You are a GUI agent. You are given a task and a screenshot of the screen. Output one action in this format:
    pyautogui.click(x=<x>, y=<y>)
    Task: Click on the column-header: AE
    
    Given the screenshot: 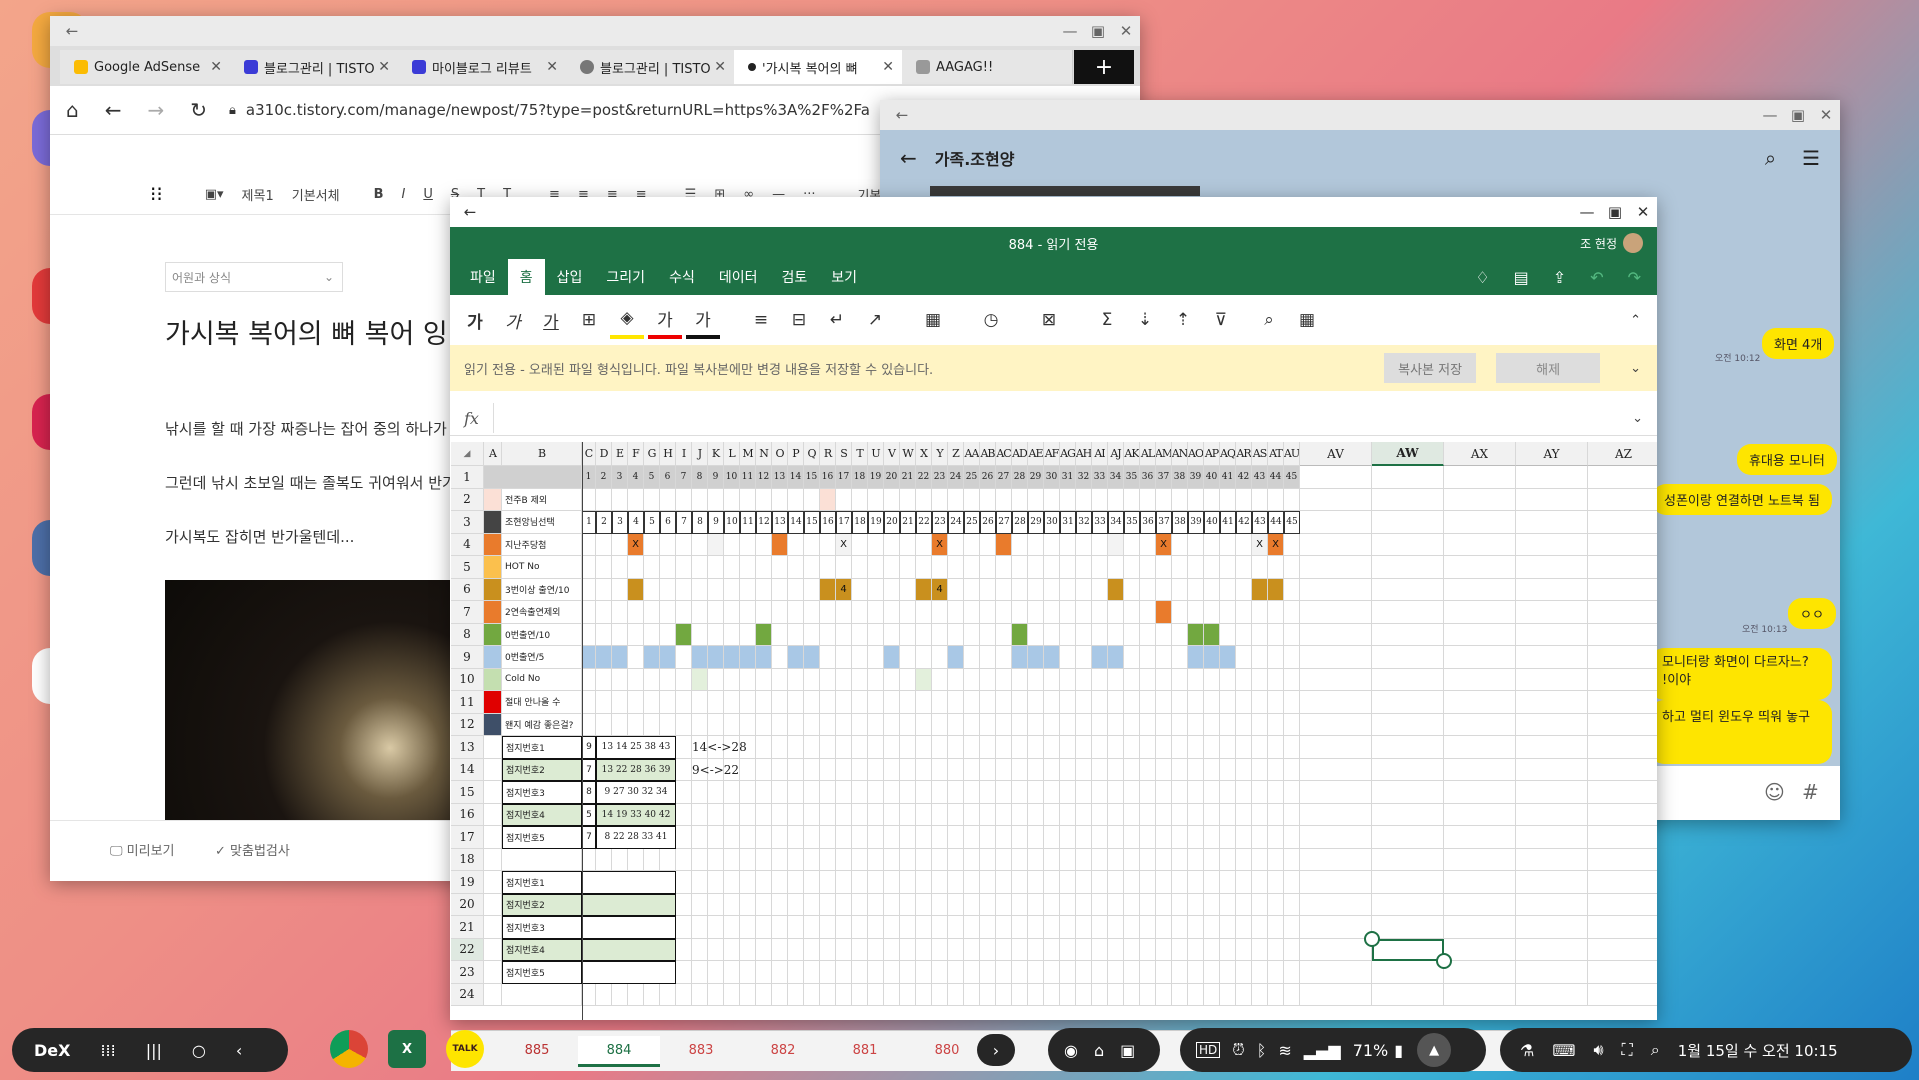 What is the action you would take?
    pyautogui.click(x=1036, y=454)
    